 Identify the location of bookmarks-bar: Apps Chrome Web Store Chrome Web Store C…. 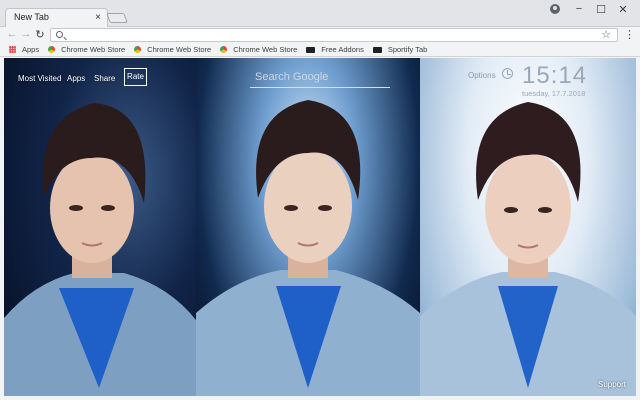
(320, 50).